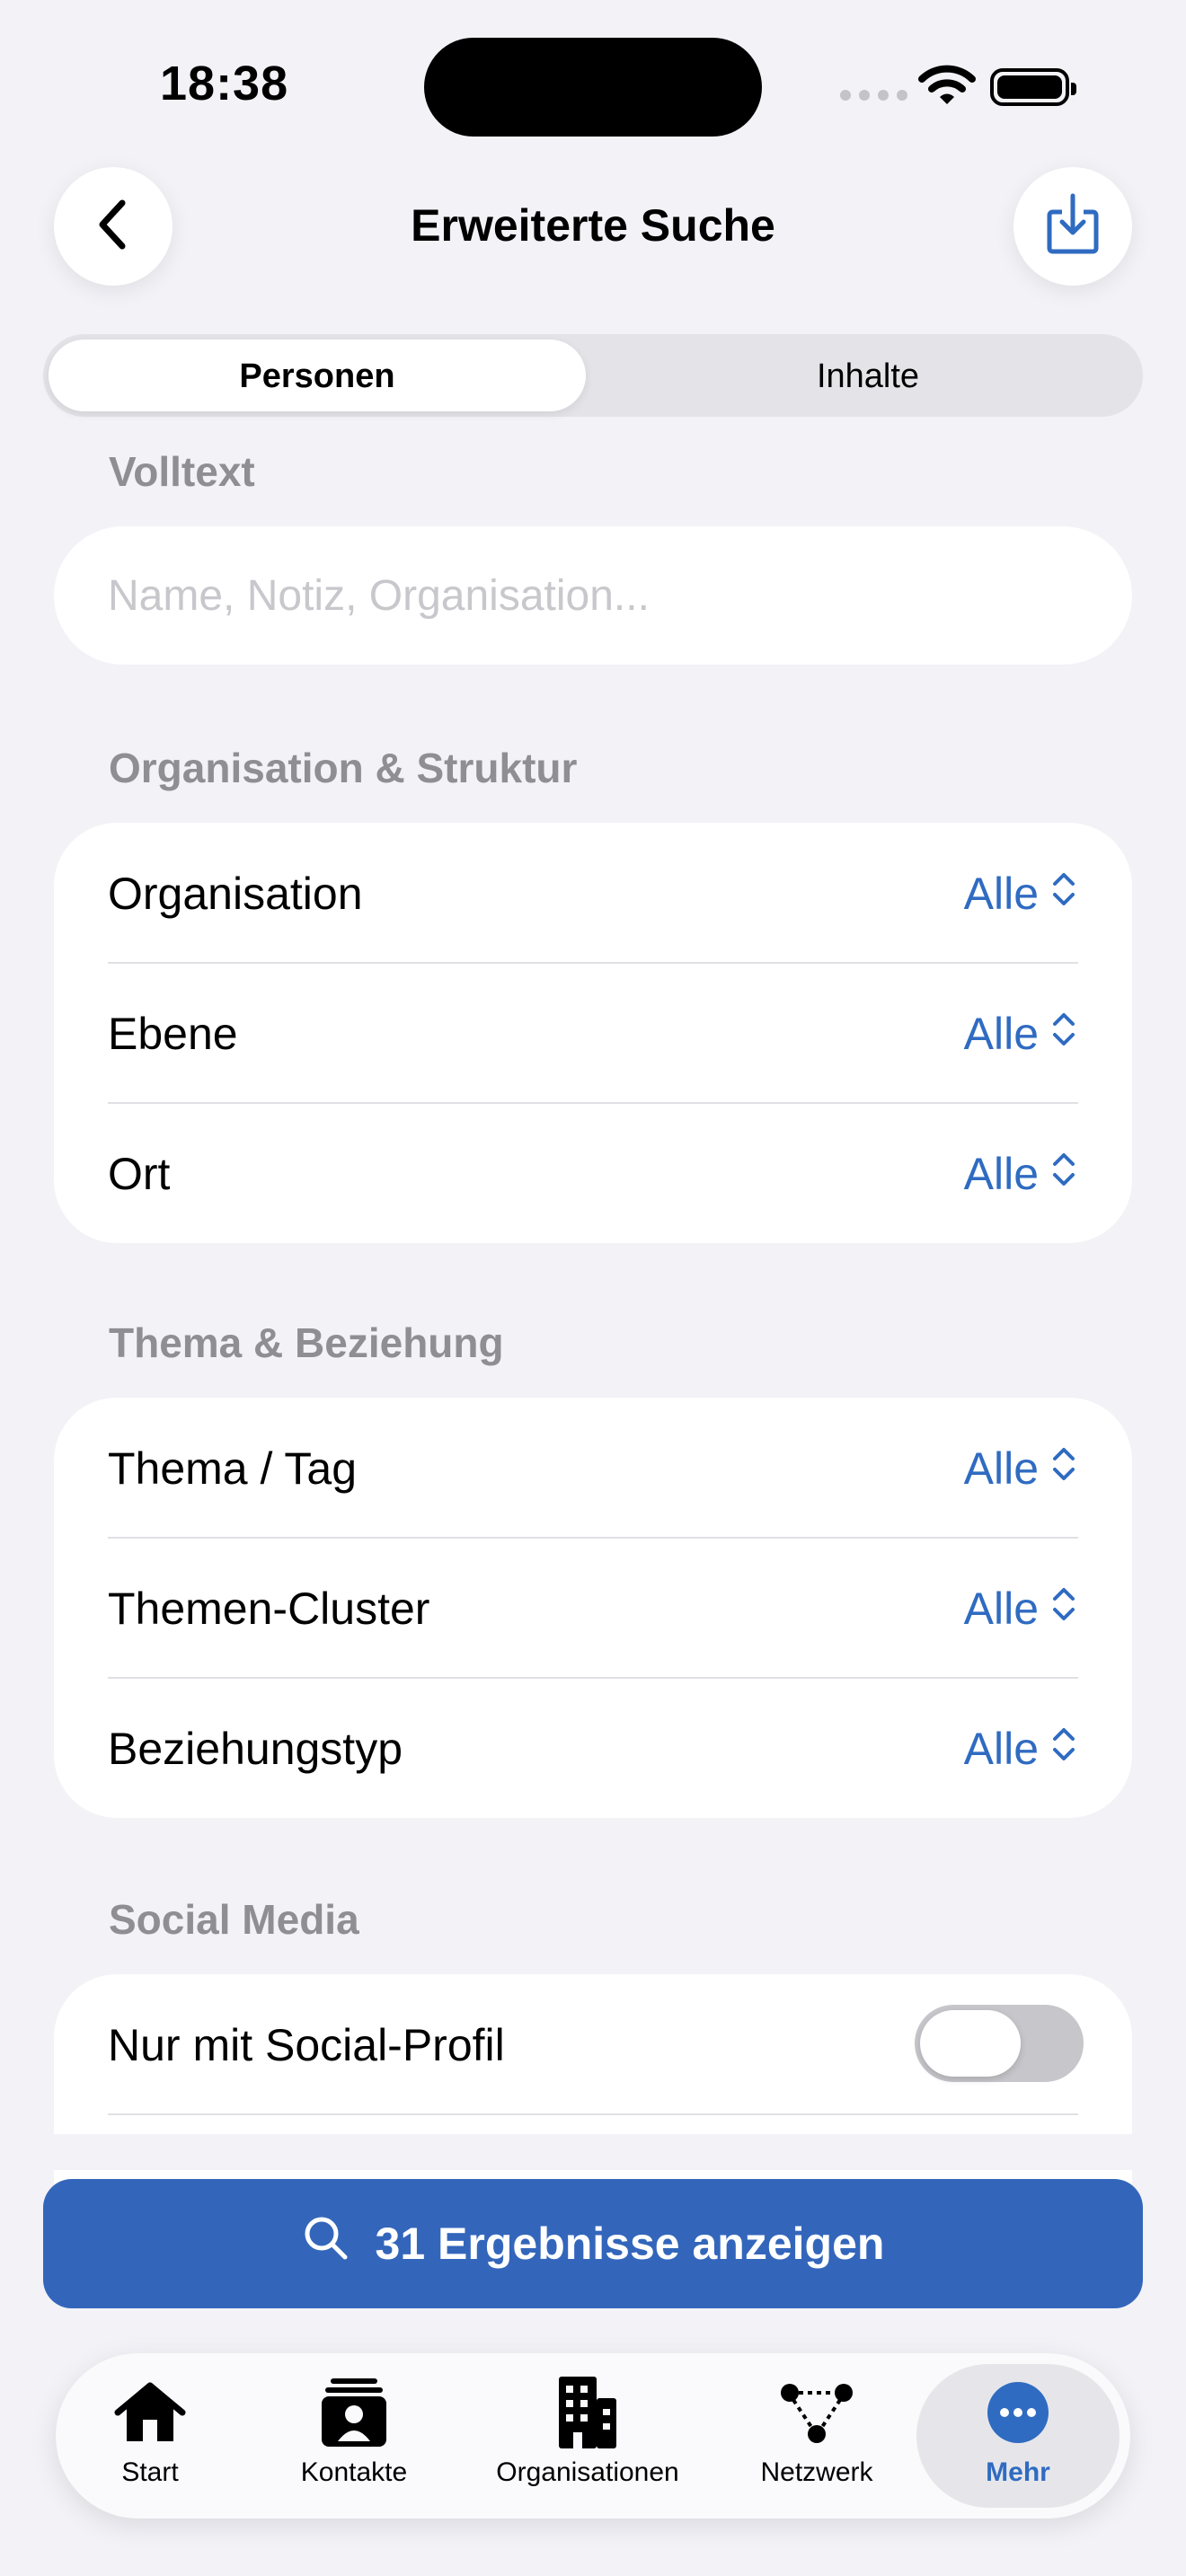 This screenshot has height=2576, width=1186. What do you see at coordinates (139, 1174) in the screenshot?
I see `filter-label: Ort` at bounding box center [139, 1174].